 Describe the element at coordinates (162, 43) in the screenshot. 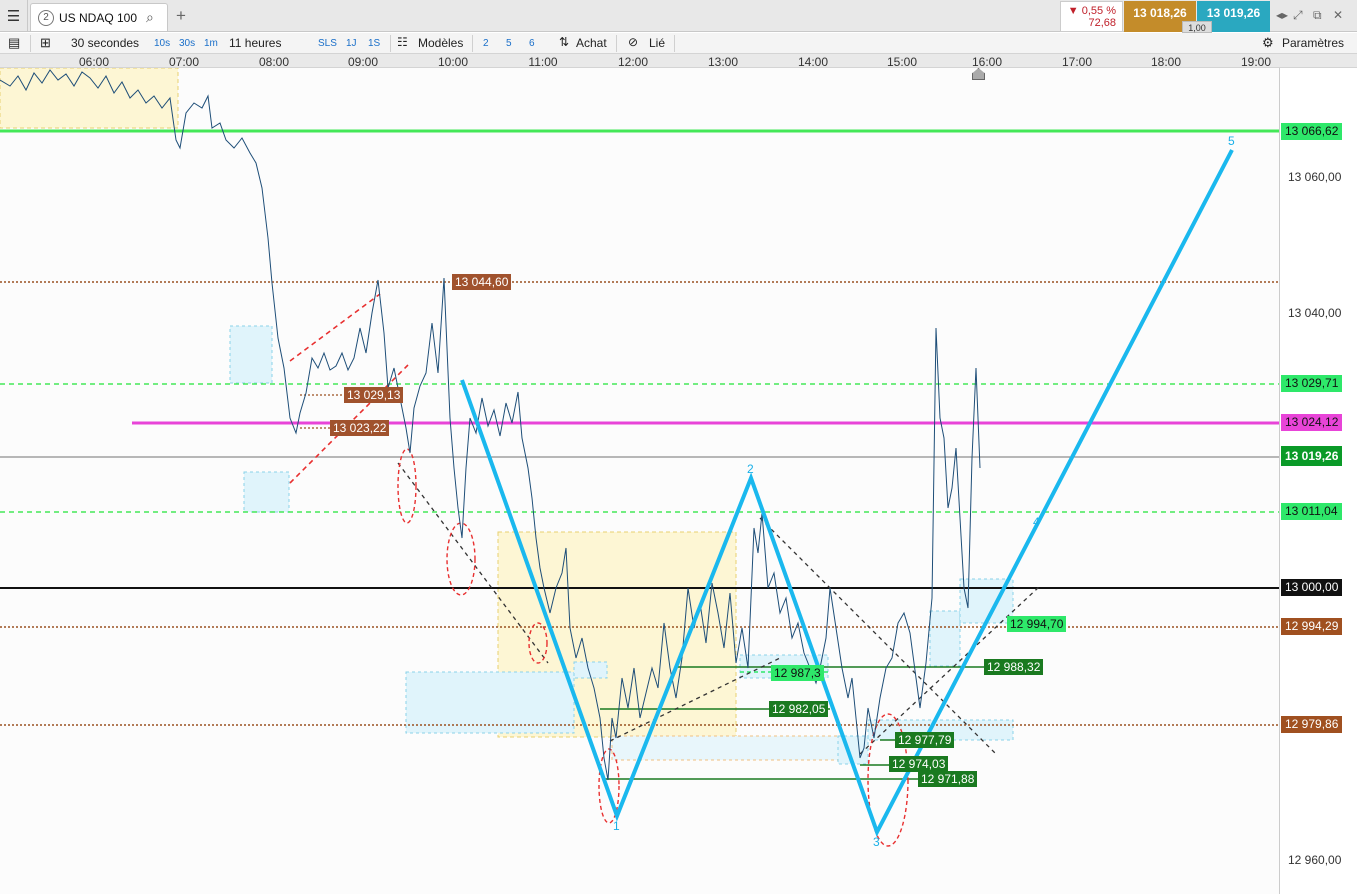

I see `interval-10s: 10s` at that location.